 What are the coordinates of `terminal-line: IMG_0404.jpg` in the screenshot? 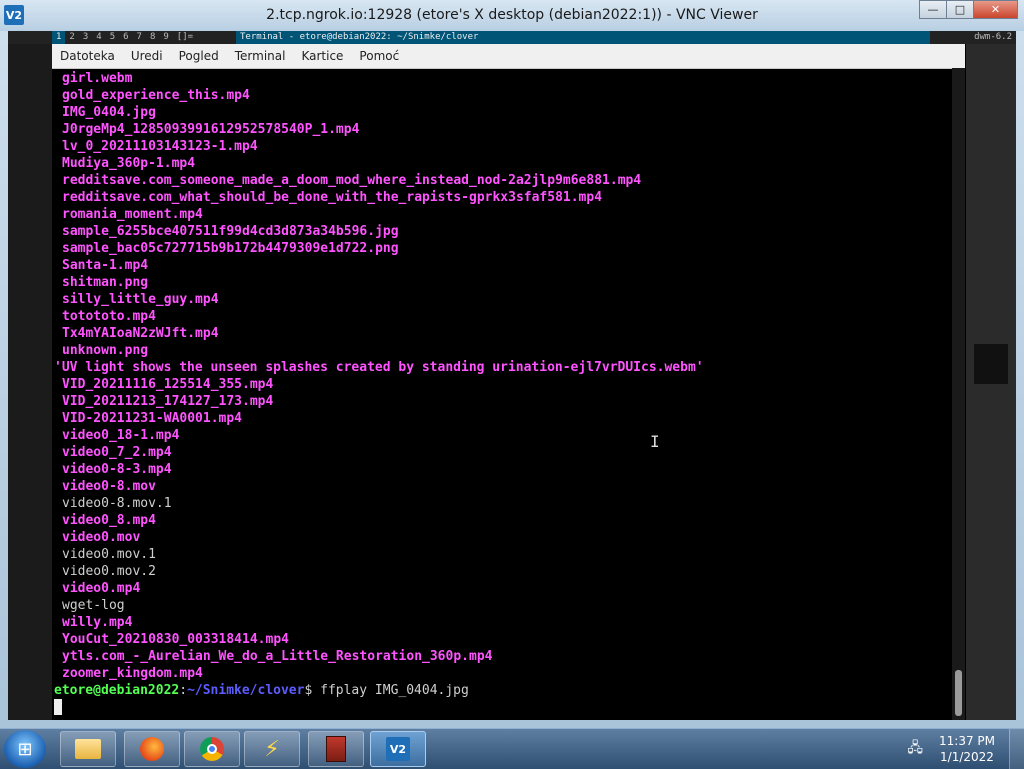 It's located at (109, 112).